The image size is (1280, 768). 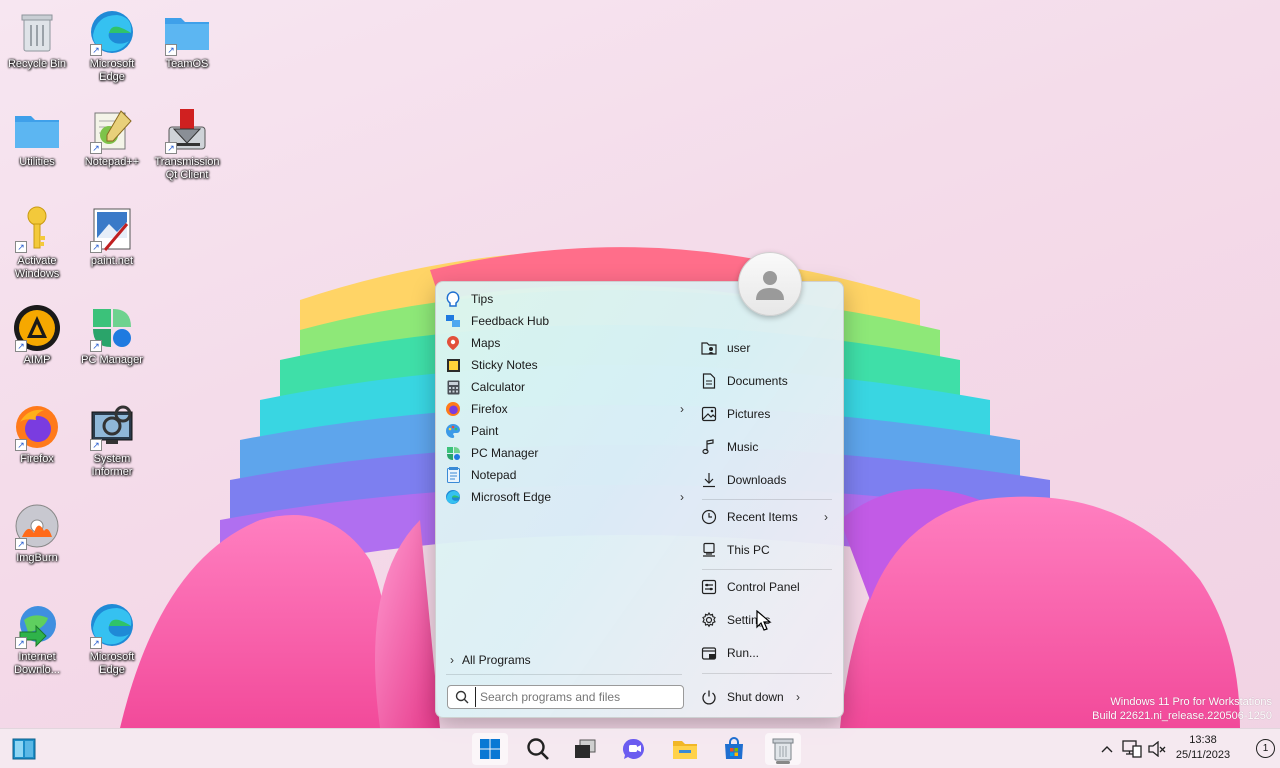 What do you see at coordinates (565, 321) in the screenshot?
I see `program-feedback-hub: Feedback Hub` at bounding box center [565, 321].